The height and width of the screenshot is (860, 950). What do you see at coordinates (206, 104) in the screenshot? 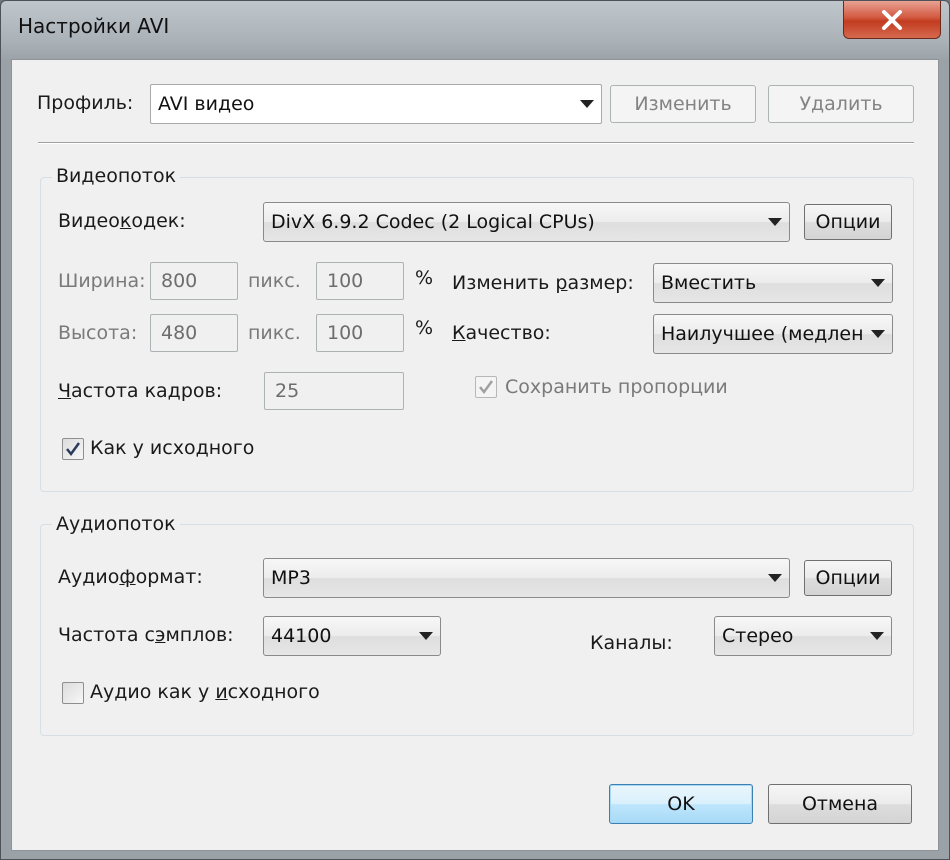
I see `profile-value: AVI видео` at bounding box center [206, 104].